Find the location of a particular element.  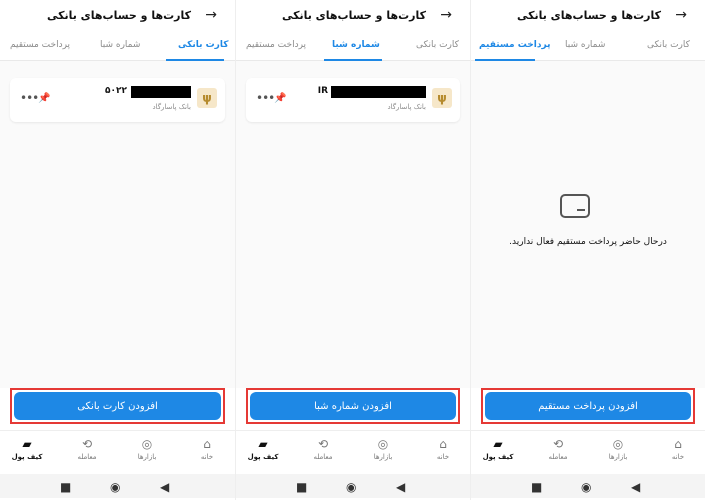

bank-card-item: ψ ۵۰۲۲ بانک پاسارگاد 📌 ••• is located at coordinates (117, 100).